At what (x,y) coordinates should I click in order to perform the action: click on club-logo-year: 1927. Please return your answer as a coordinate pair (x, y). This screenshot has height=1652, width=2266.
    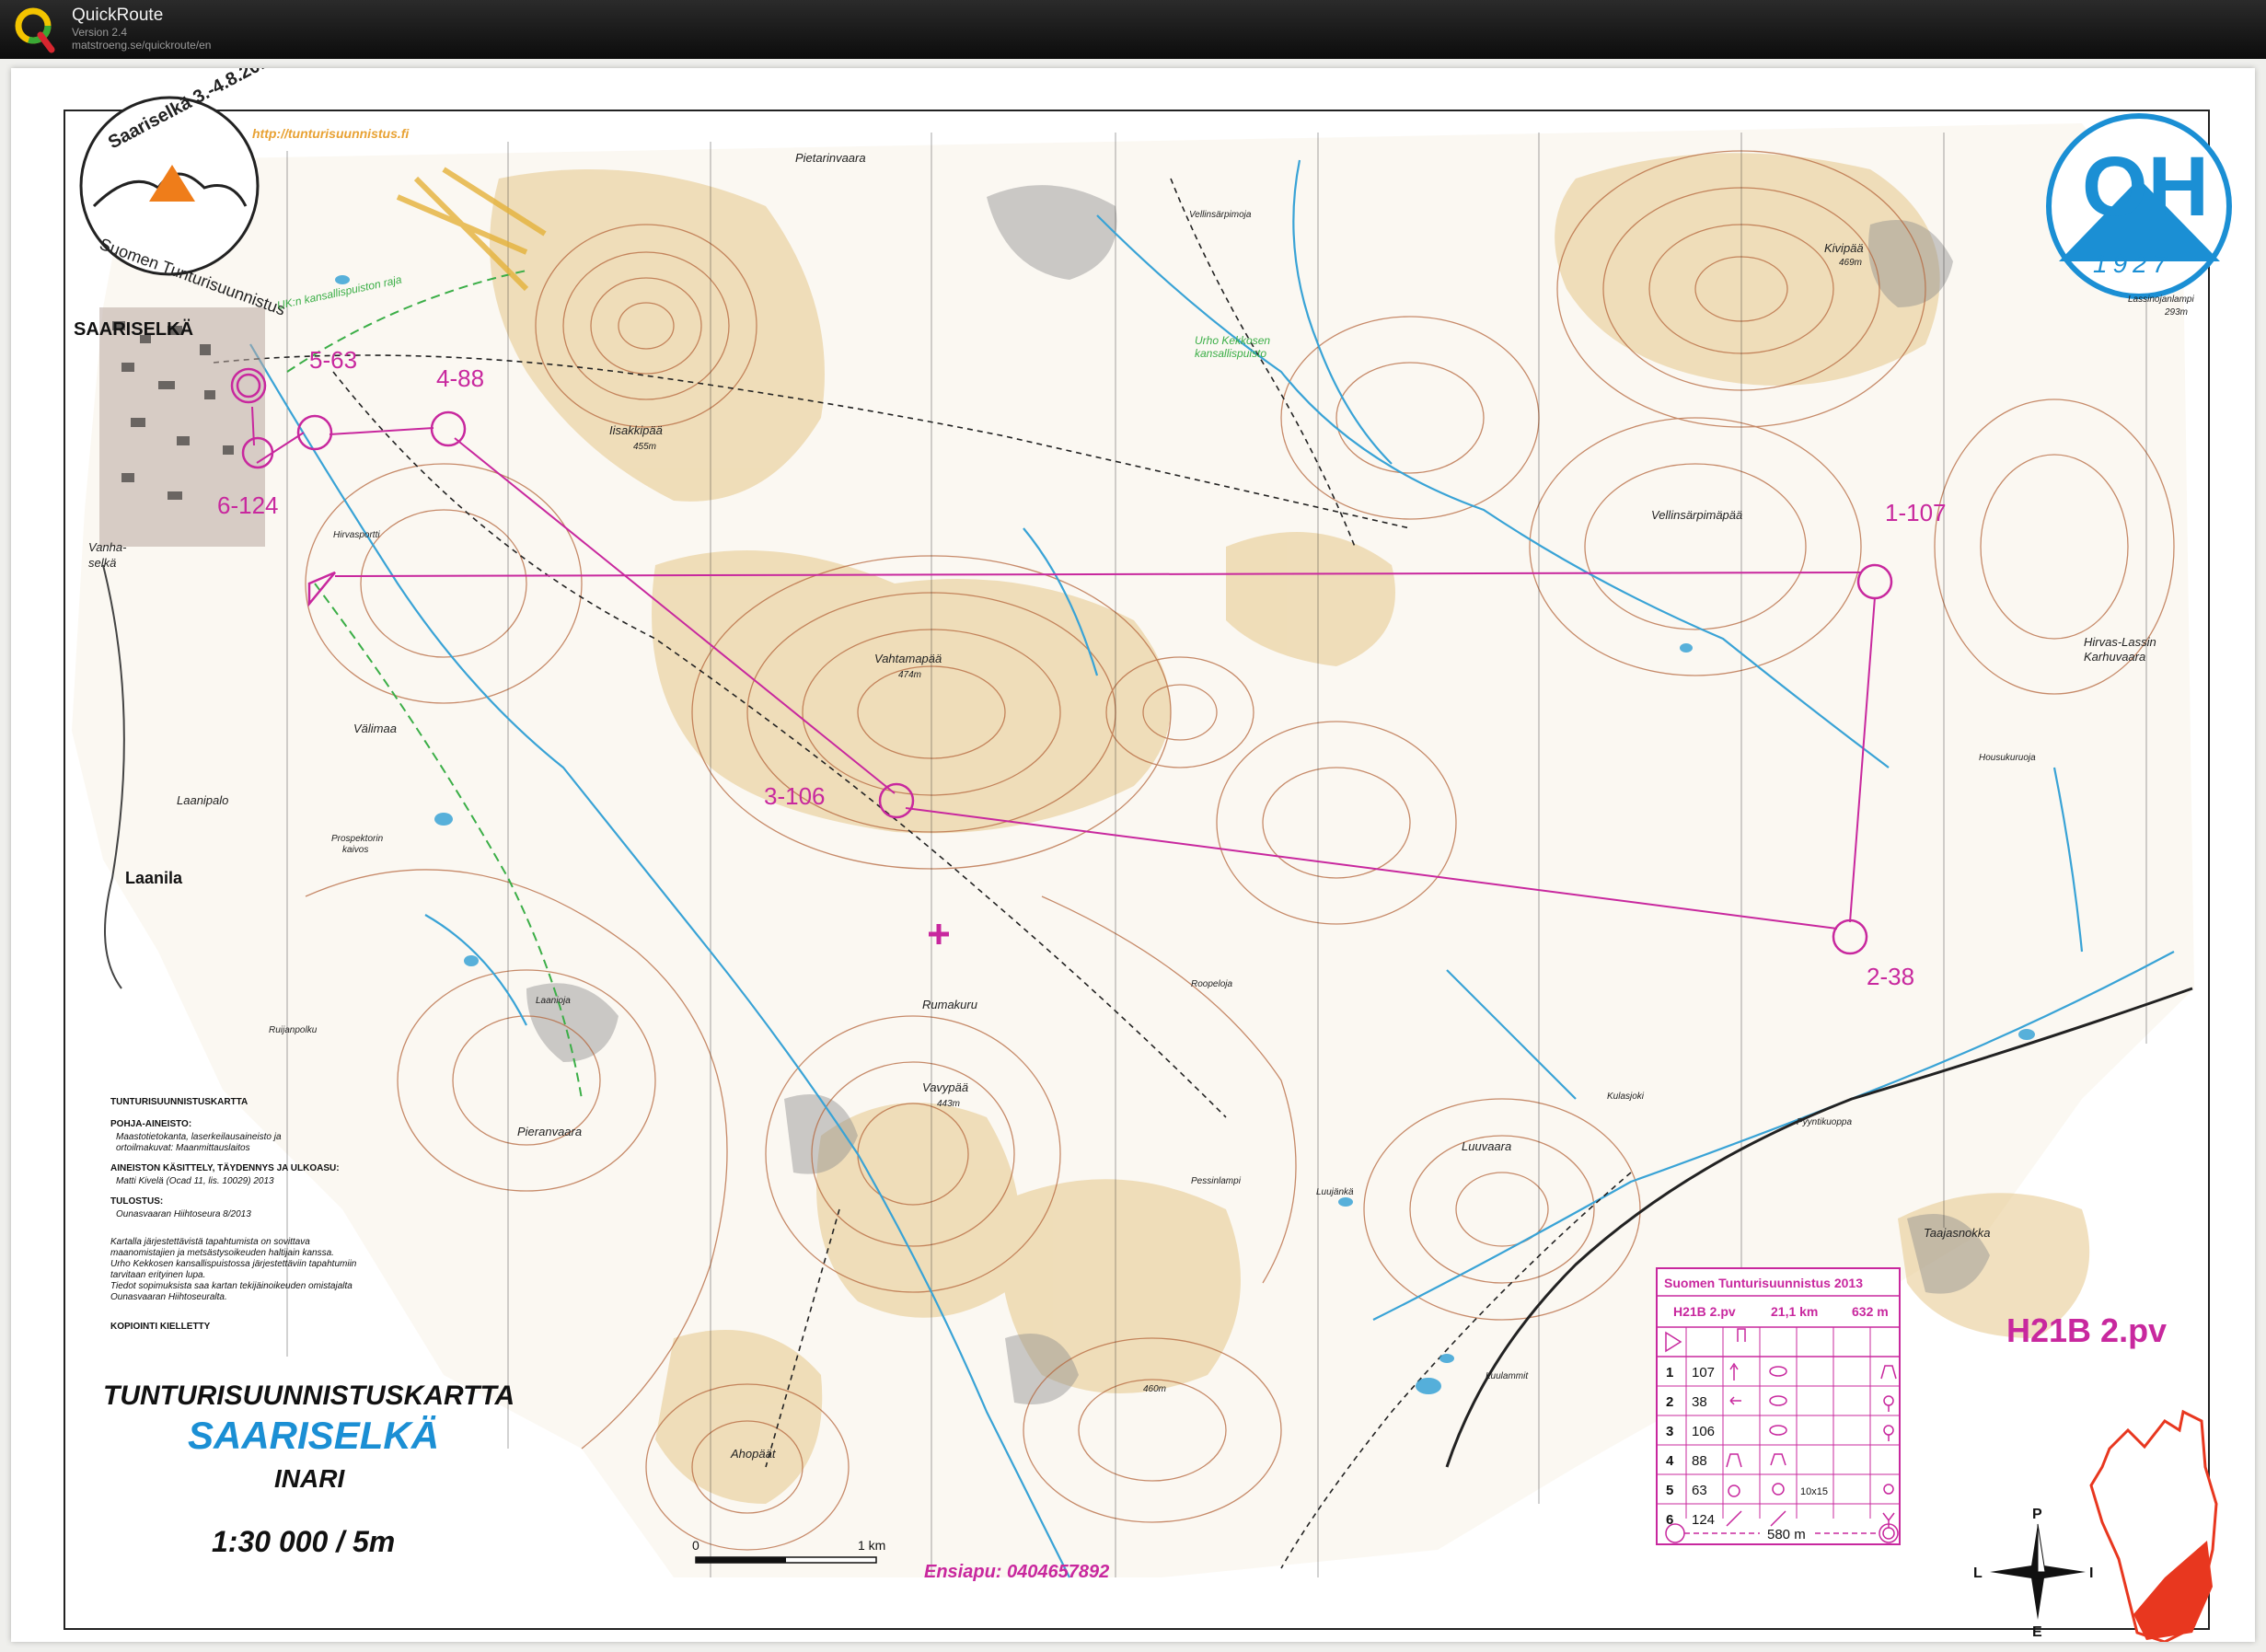
    Looking at the image, I should click on (2132, 263).